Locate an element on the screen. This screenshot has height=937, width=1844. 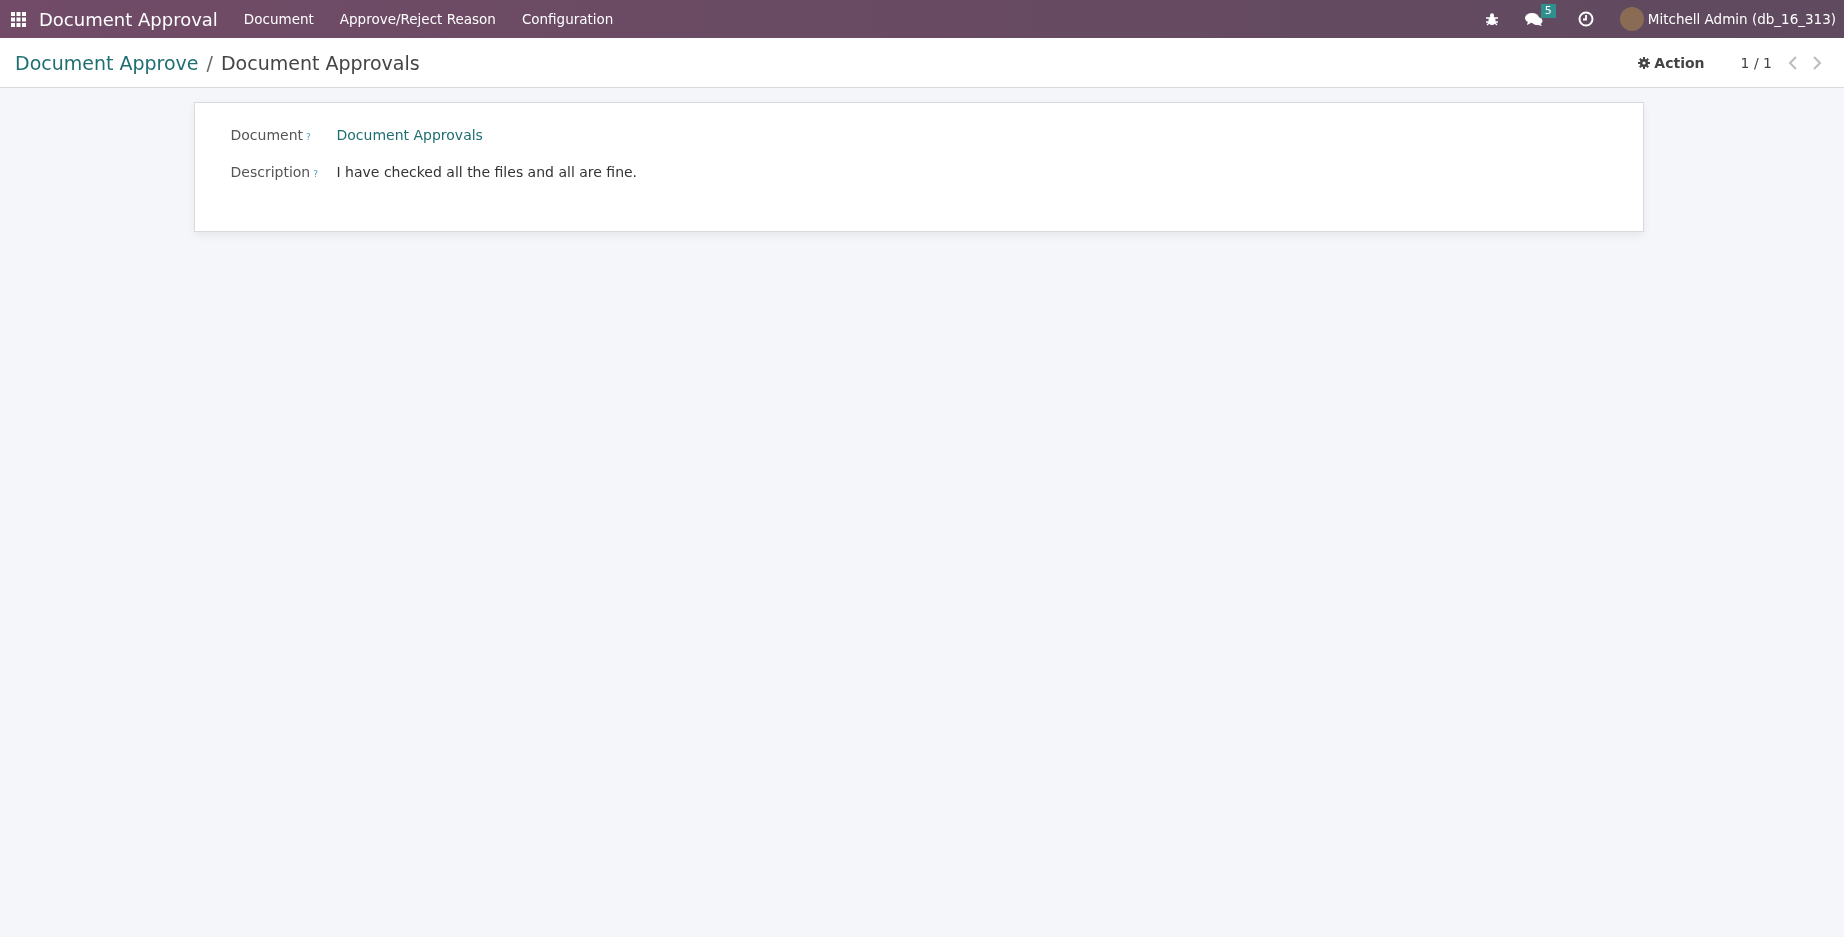
message-count-badge: 5 is located at coordinates (1548, 10).